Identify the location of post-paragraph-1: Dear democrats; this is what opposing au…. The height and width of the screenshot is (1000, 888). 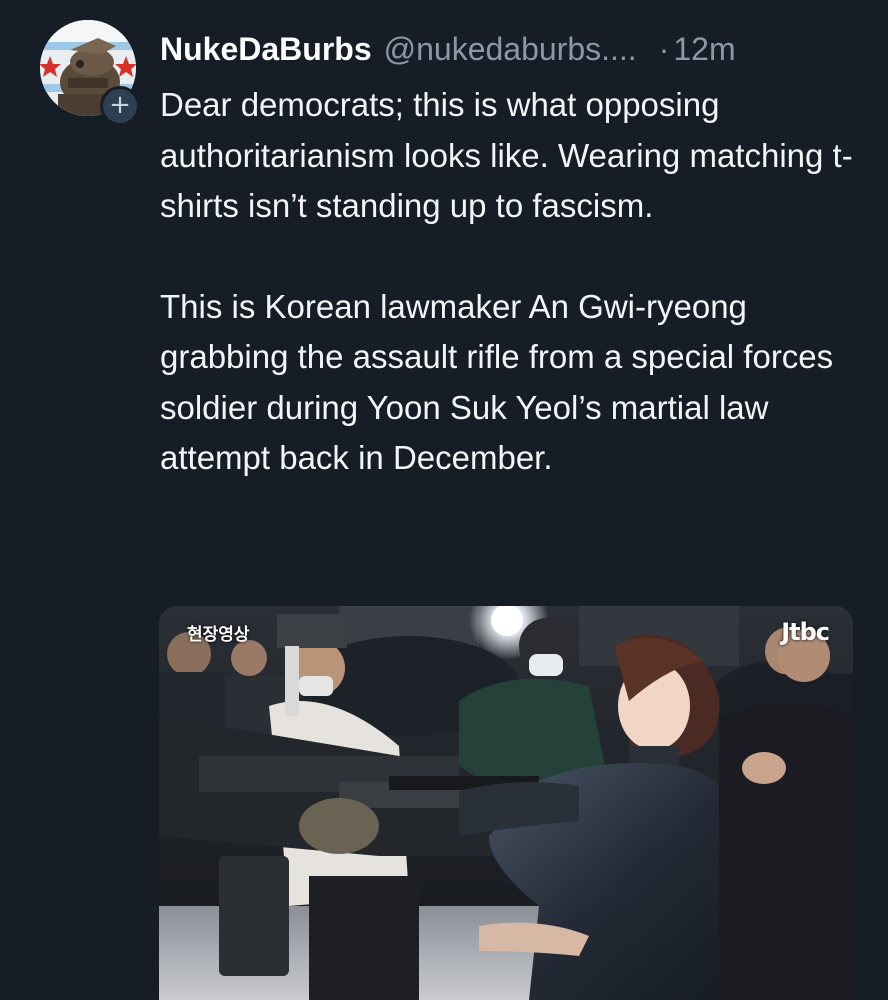
(506, 155).